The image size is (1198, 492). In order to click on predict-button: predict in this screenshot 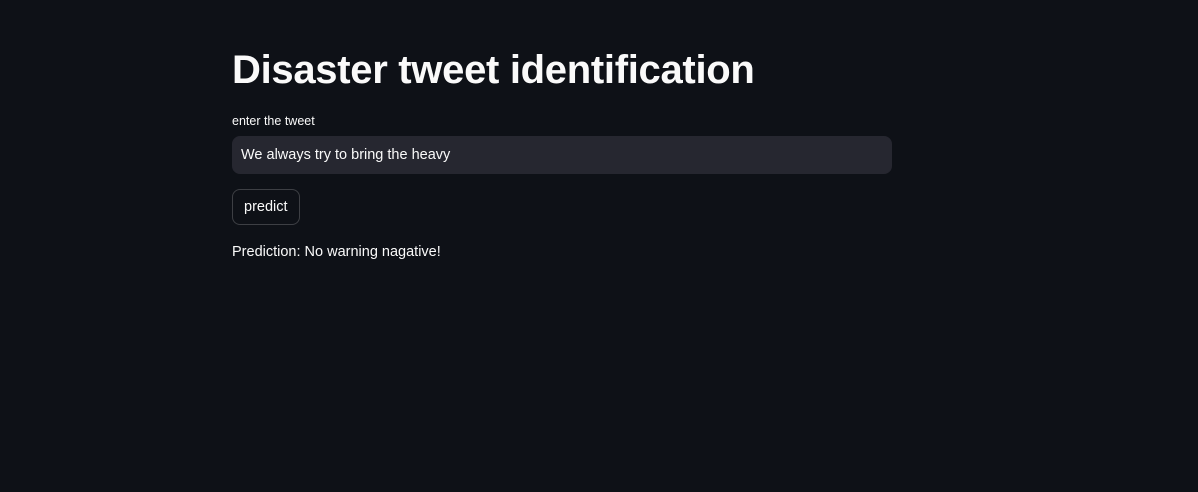, I will do `click(266, 207)`.